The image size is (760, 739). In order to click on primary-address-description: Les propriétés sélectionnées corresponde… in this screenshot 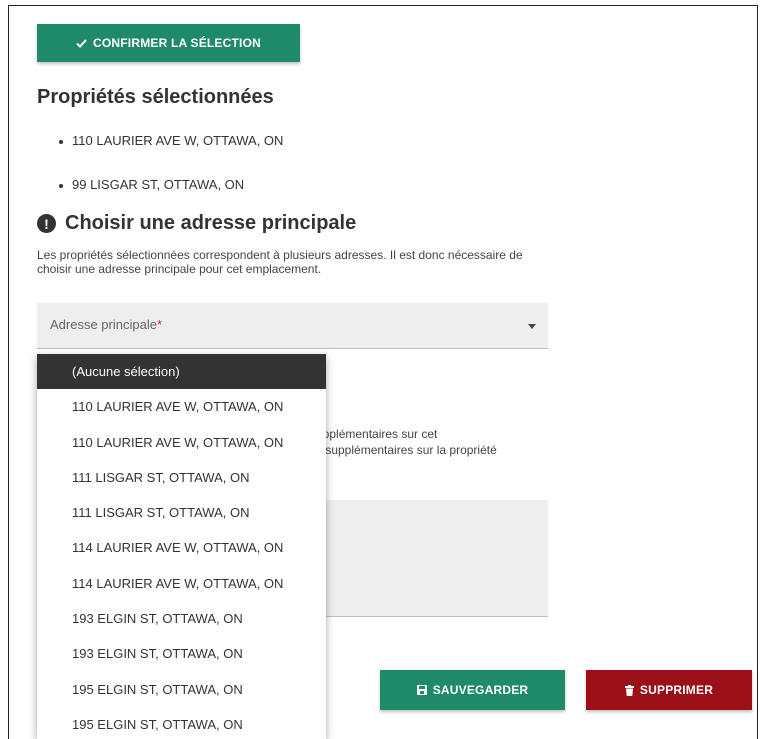, I will do `click(280, 262)`.